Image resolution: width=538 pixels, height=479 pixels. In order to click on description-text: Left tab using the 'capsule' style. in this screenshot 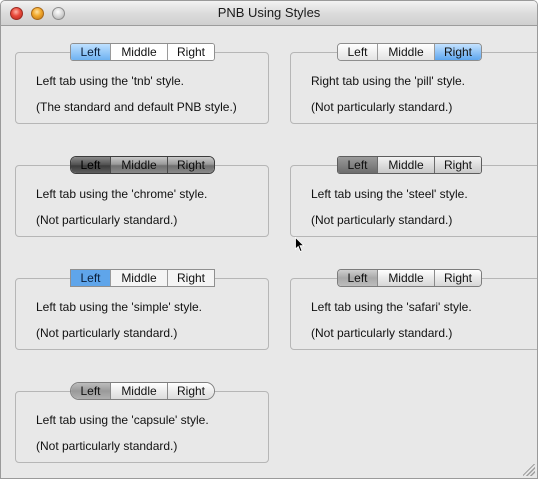, I will do `click(122, 420)`.